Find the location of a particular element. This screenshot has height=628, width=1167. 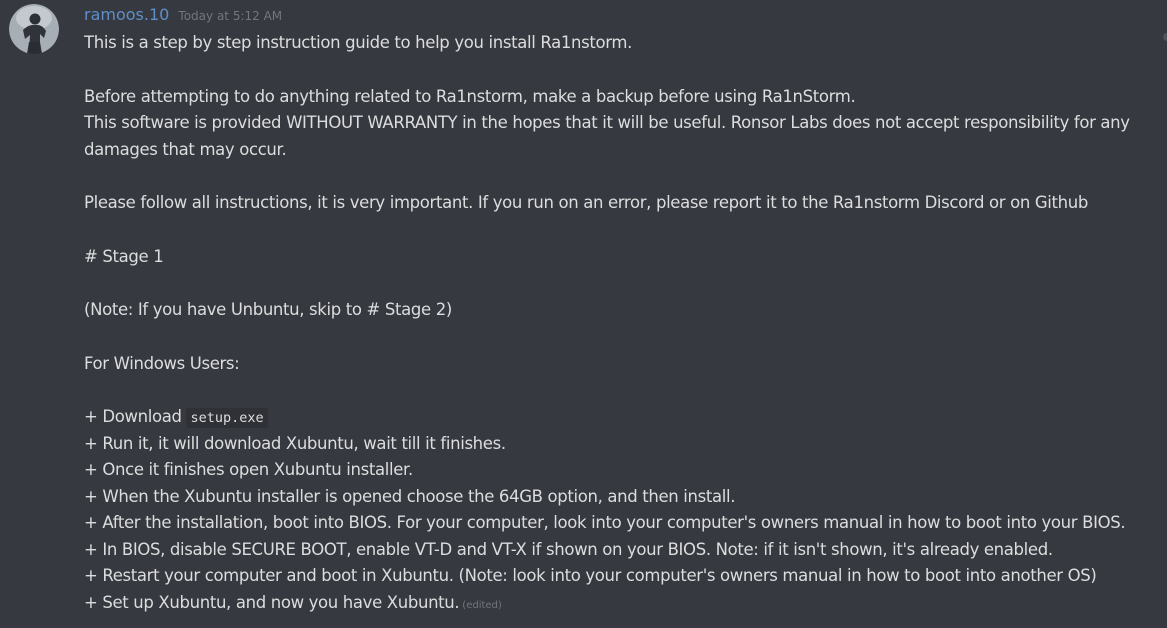

scrollbar-thumb is located at coordinates (1165, 37).